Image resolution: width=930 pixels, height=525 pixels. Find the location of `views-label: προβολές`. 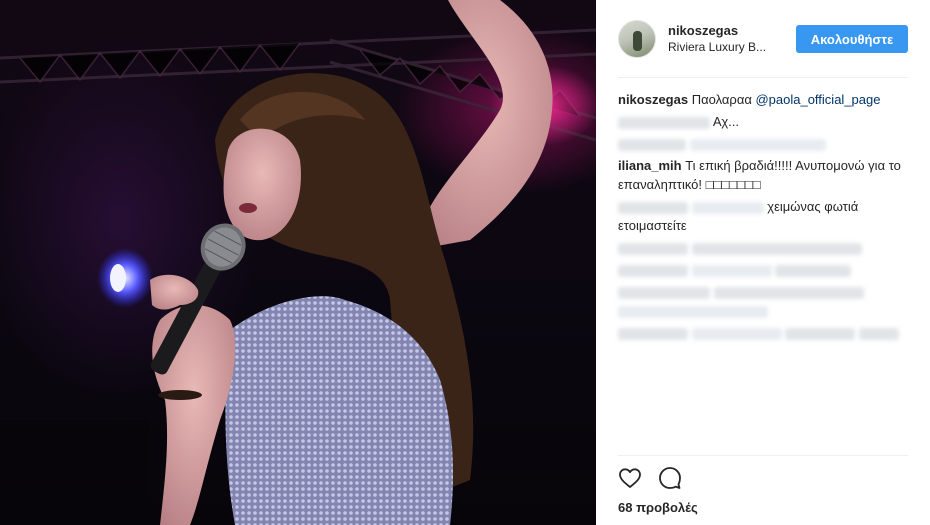

views-label: προβολές is located at coordinates (667, 507).